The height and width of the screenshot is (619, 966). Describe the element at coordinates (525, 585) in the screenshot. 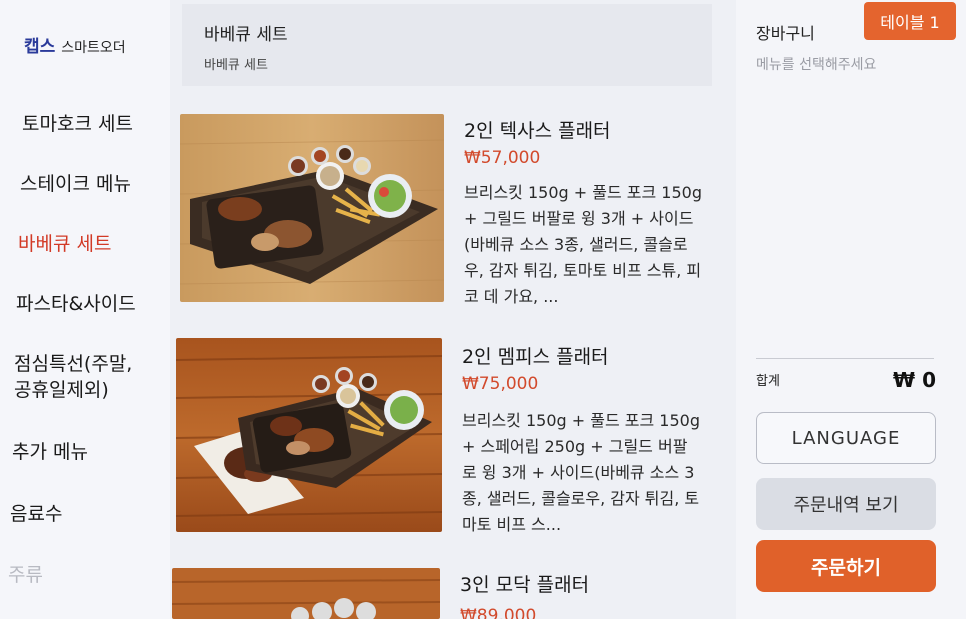

I see `menu-item-name: 3인 모닥 플래터` at that location.